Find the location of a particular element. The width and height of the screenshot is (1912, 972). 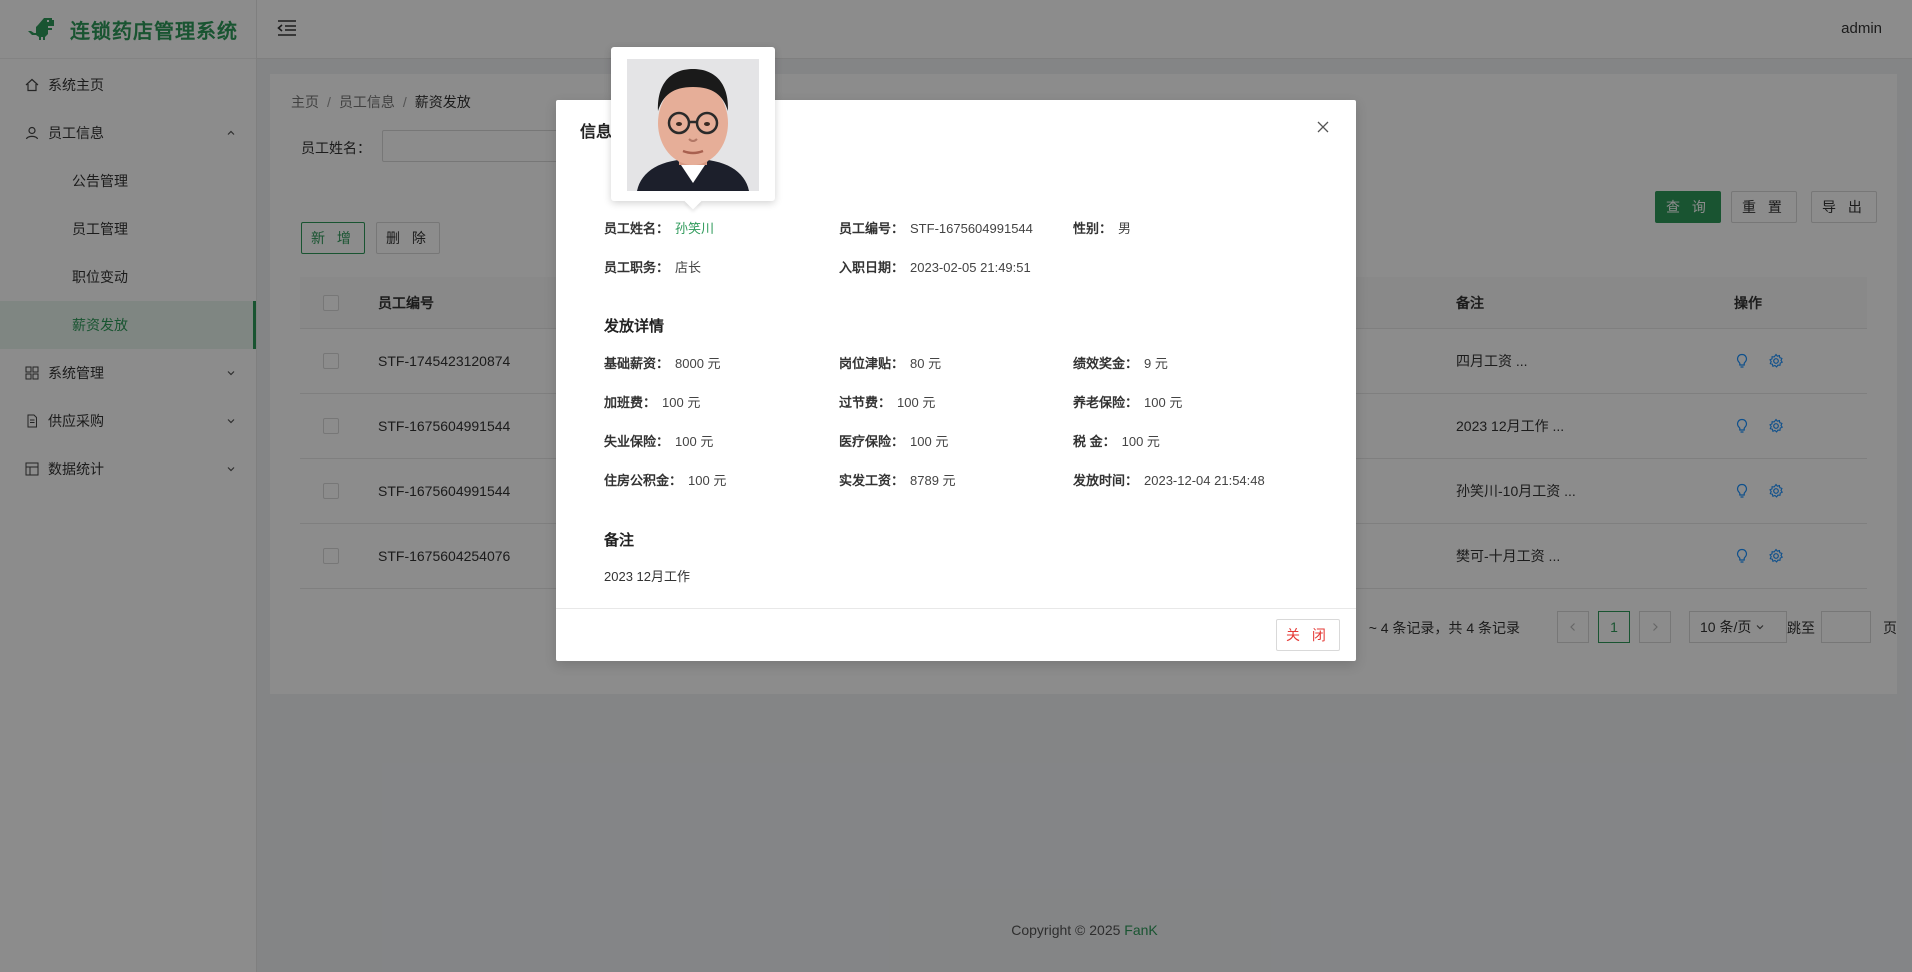

field-holiday-pay: 过节费： 100 元 is located at coordinates (887, 402).